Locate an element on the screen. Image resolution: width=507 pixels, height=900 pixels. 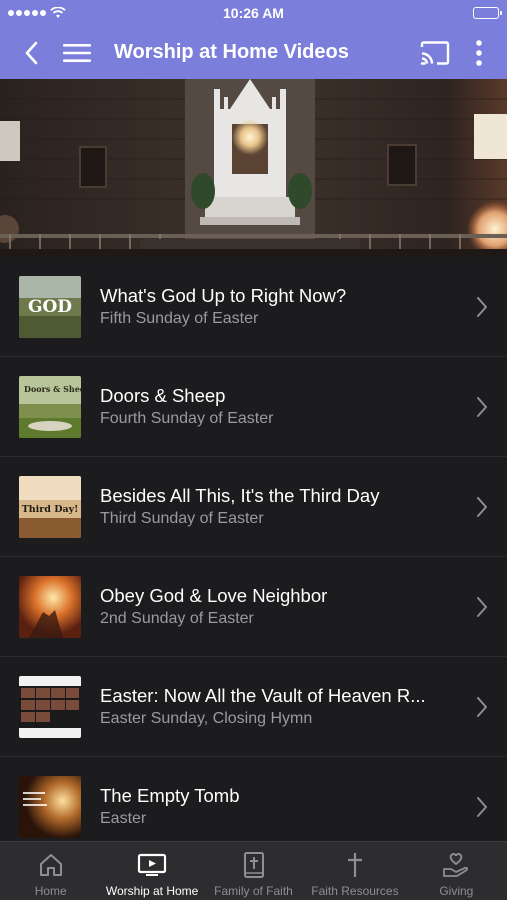
bible-icon is located at coordinates (254, 865).